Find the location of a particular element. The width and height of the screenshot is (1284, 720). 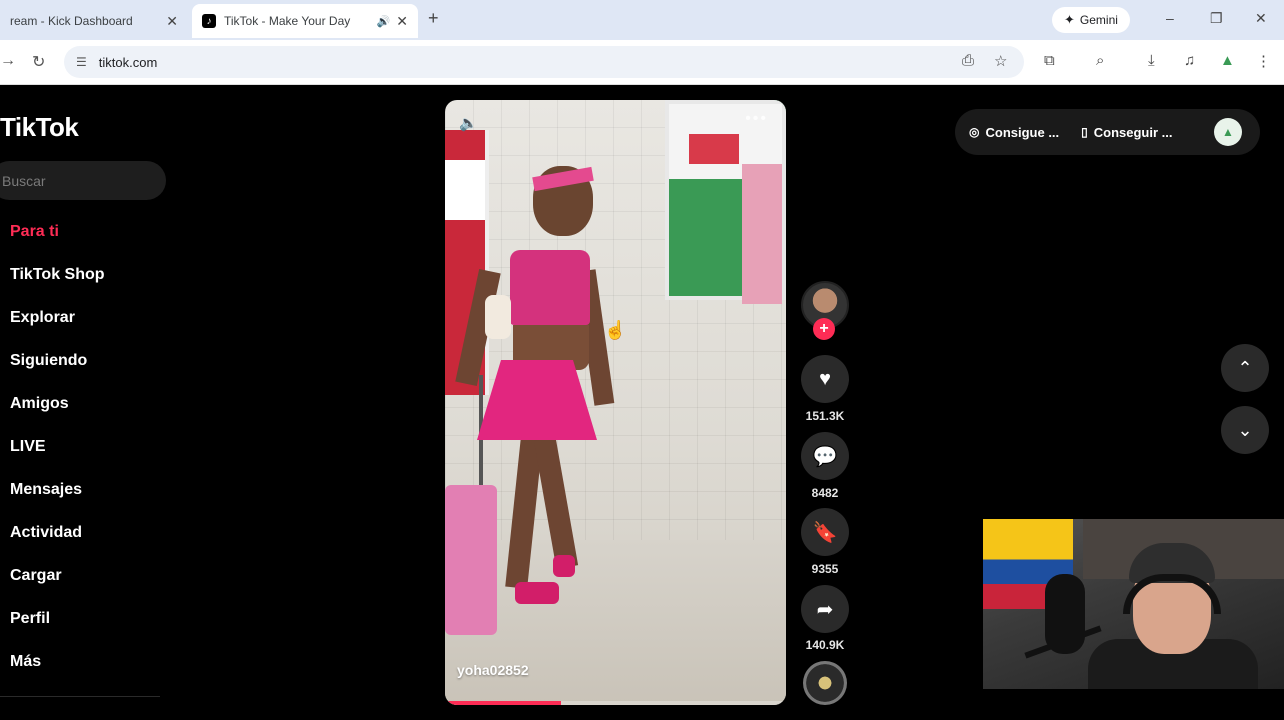

user-avatar: ▲ is located at coordinates (1228, 132).